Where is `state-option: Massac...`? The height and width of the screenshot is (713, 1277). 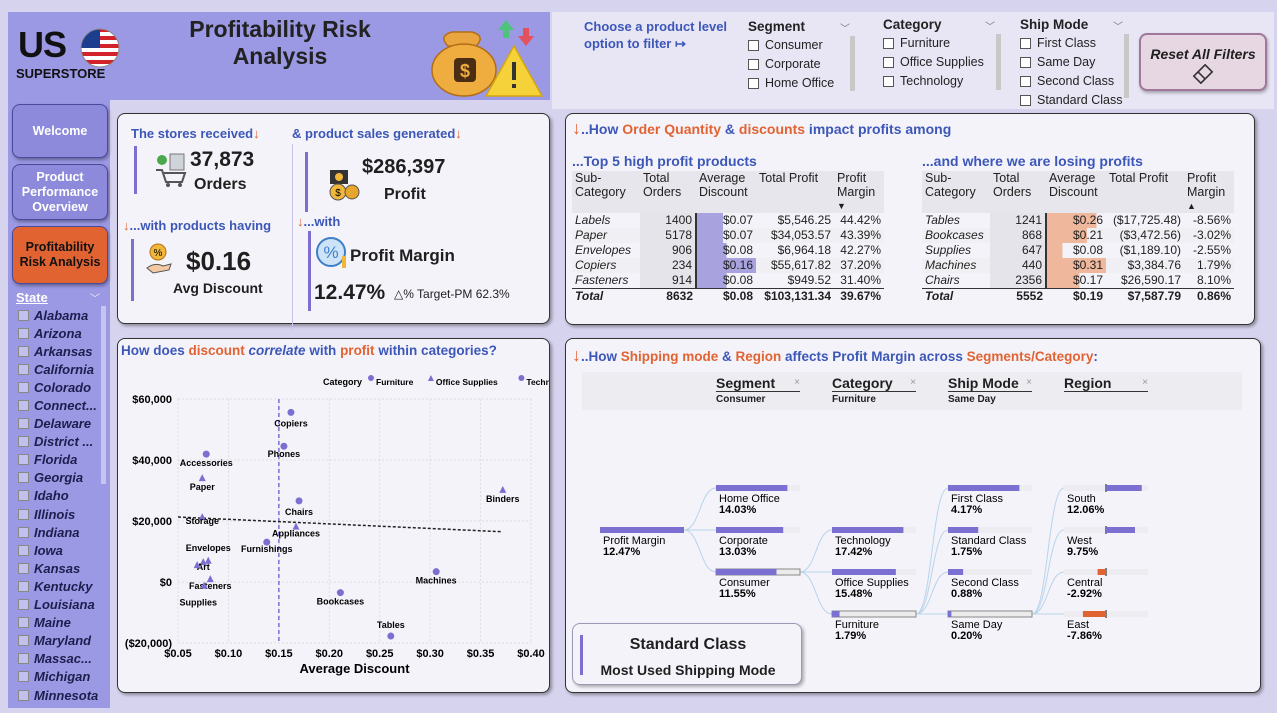
state-option: Massac... is located at coordinates (61, 659).